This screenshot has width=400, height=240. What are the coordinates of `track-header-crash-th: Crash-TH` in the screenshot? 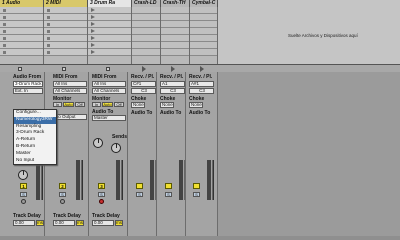 It's located at (175, 3).